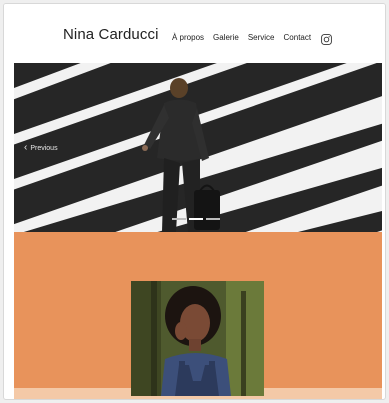 The width and height of the screenshot is (389, 403). What do you see at coordinates (326, 38) in the screenshot?
I see `instagram-icon` at bounding box center [326, 38].